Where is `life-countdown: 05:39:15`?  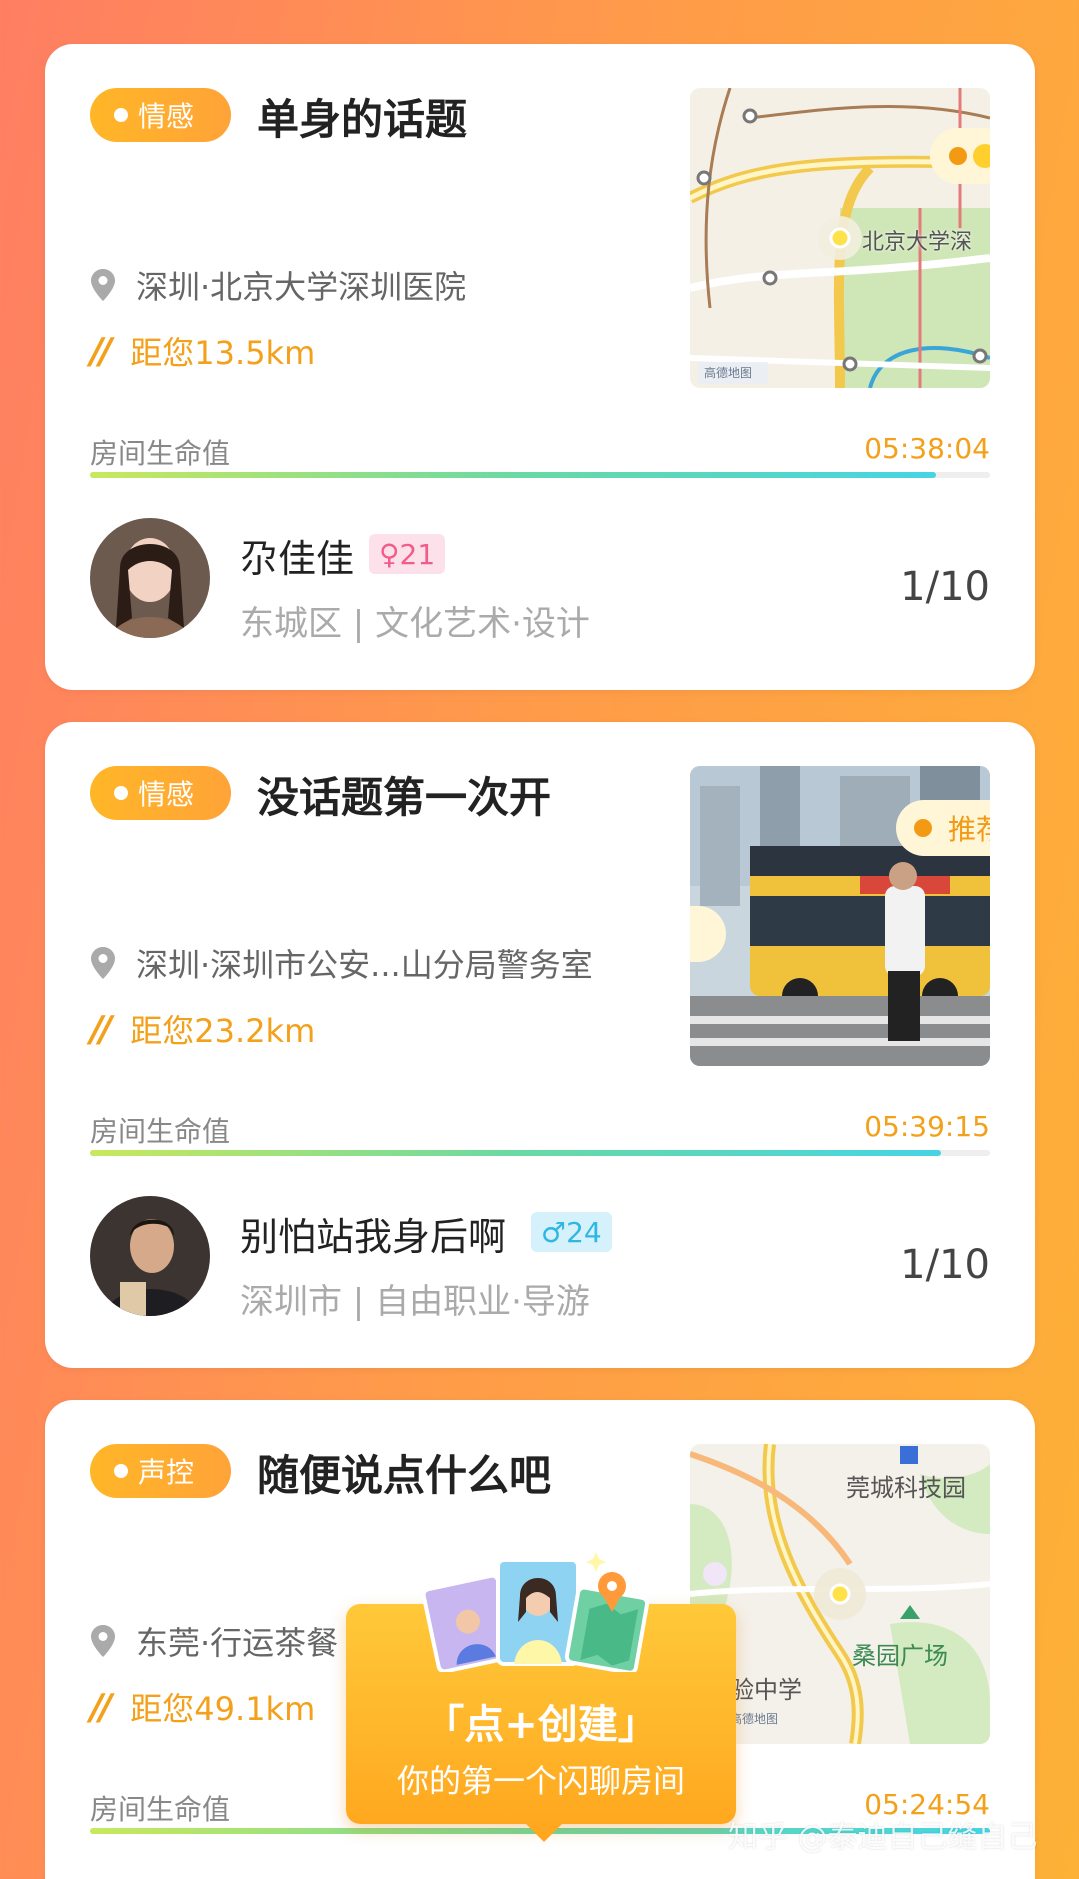 life-countdown: 05:39:15 is located at coordinates (927, 1126).